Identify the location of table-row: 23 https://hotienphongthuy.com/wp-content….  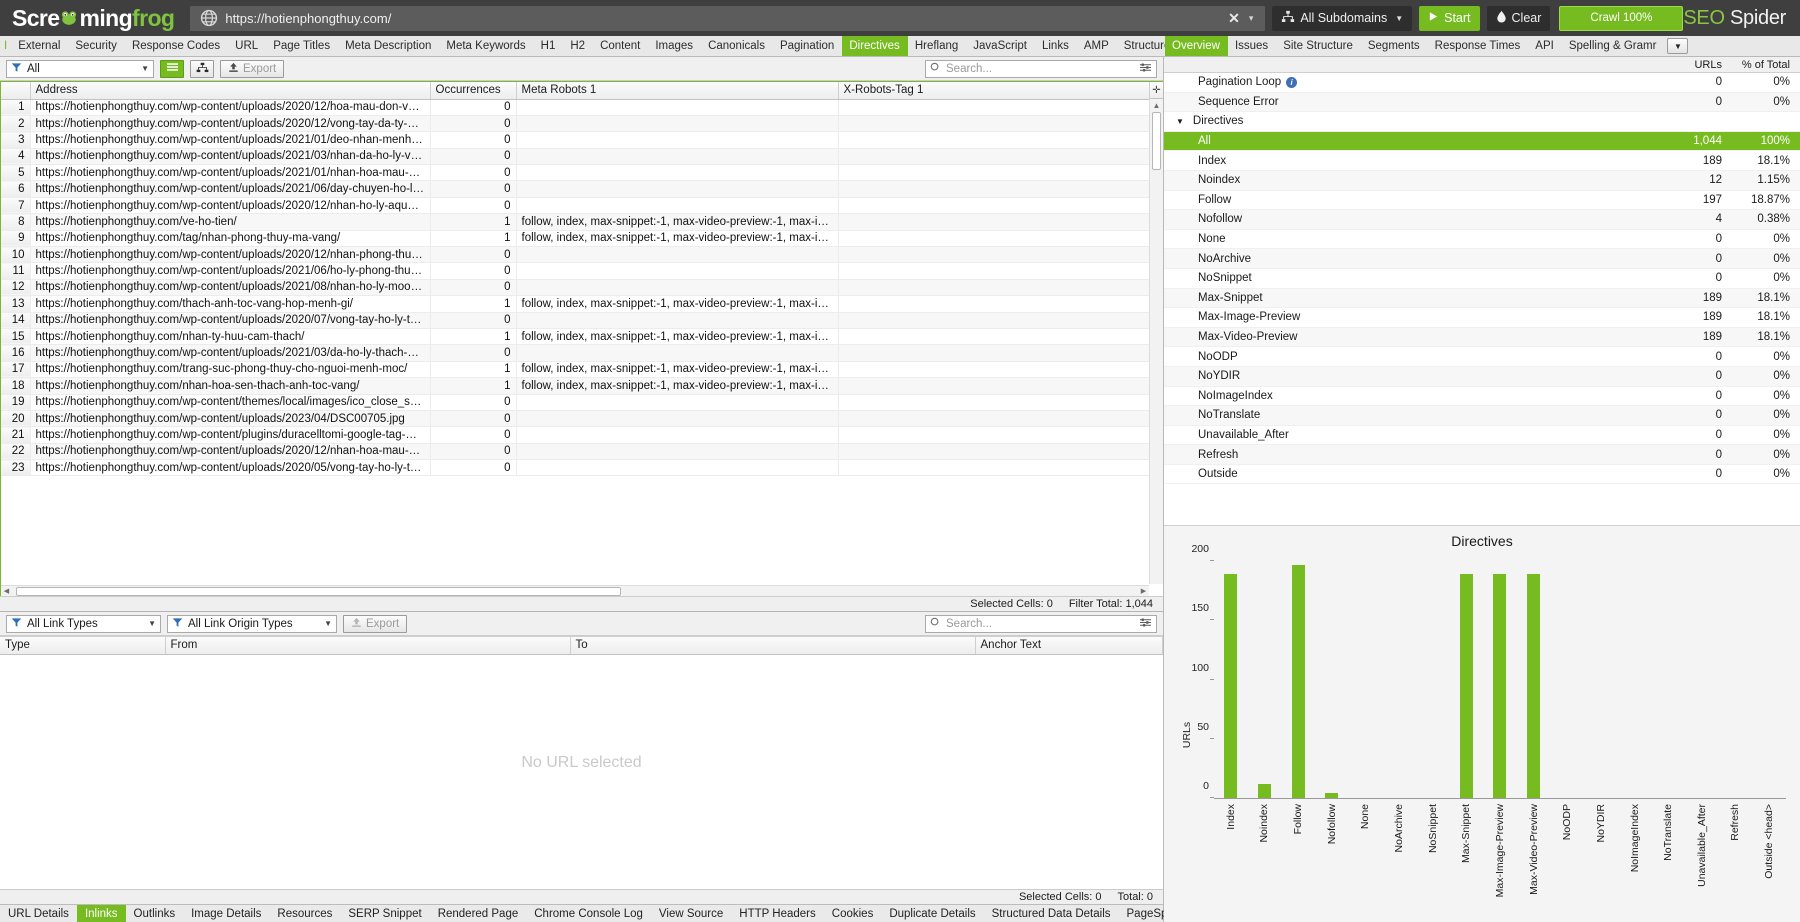
(582, 468).